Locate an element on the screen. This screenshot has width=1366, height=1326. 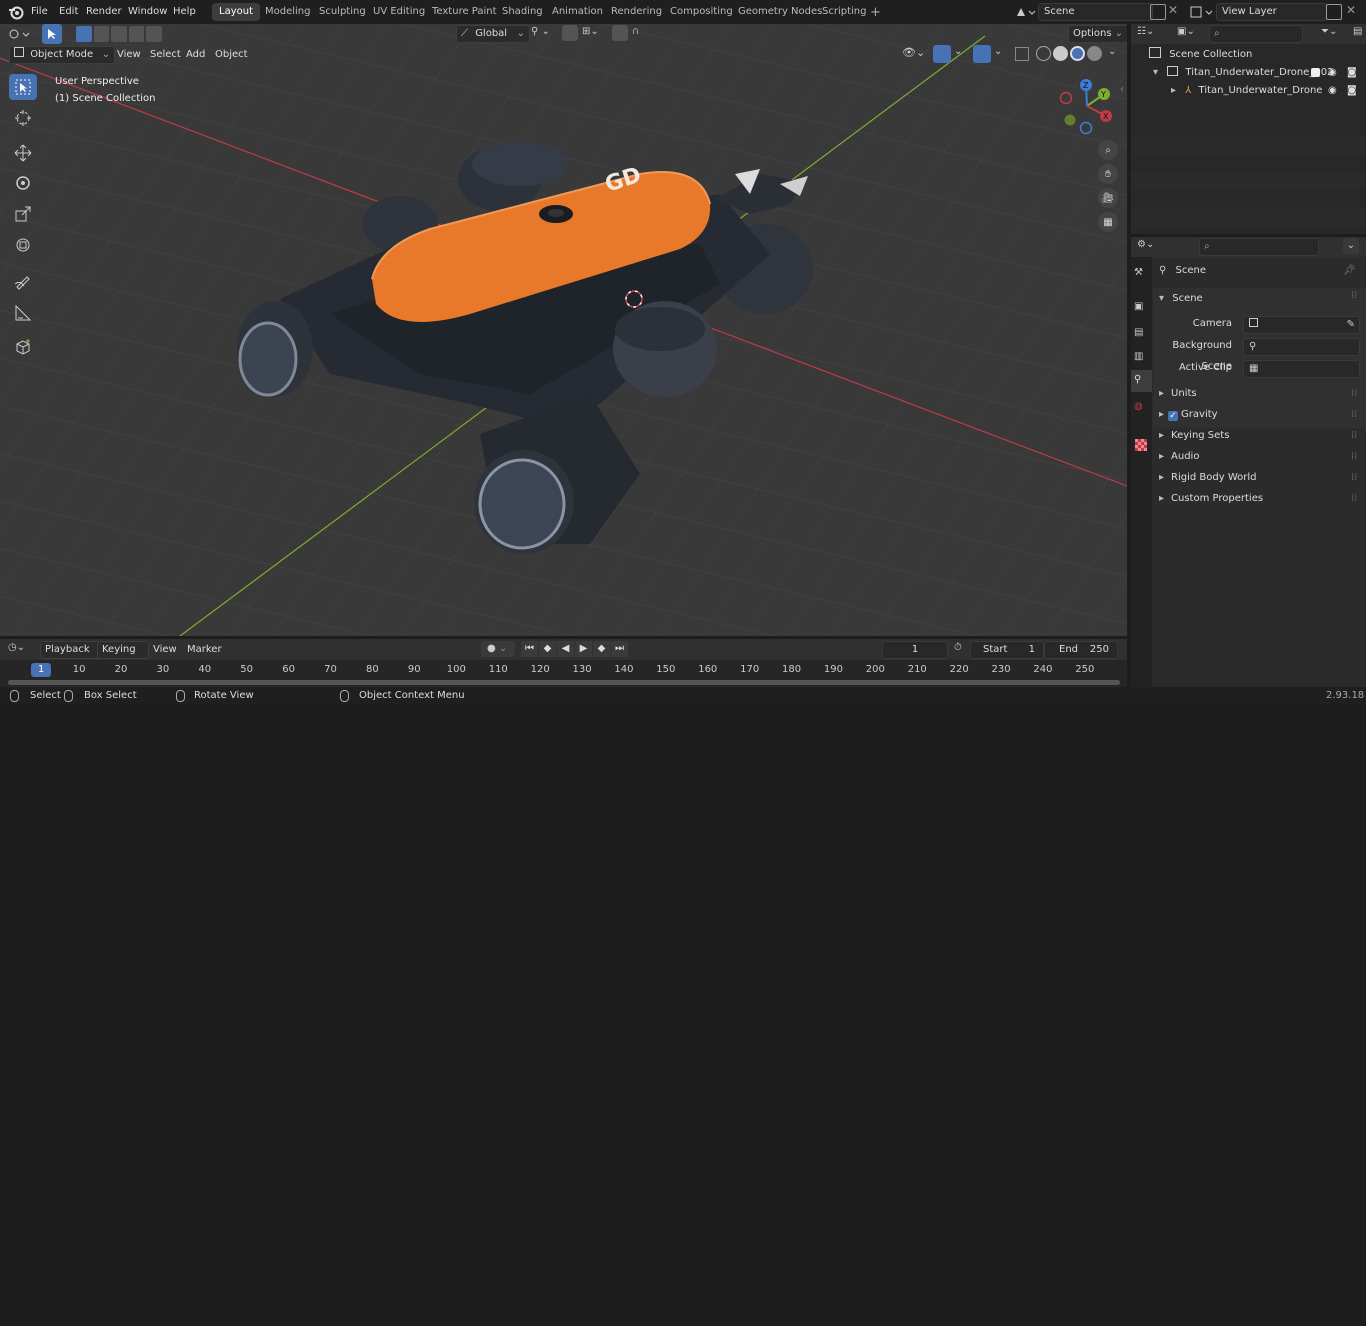
keying-dropdown: Keying ⌄ is located at coordinates (123, 656).